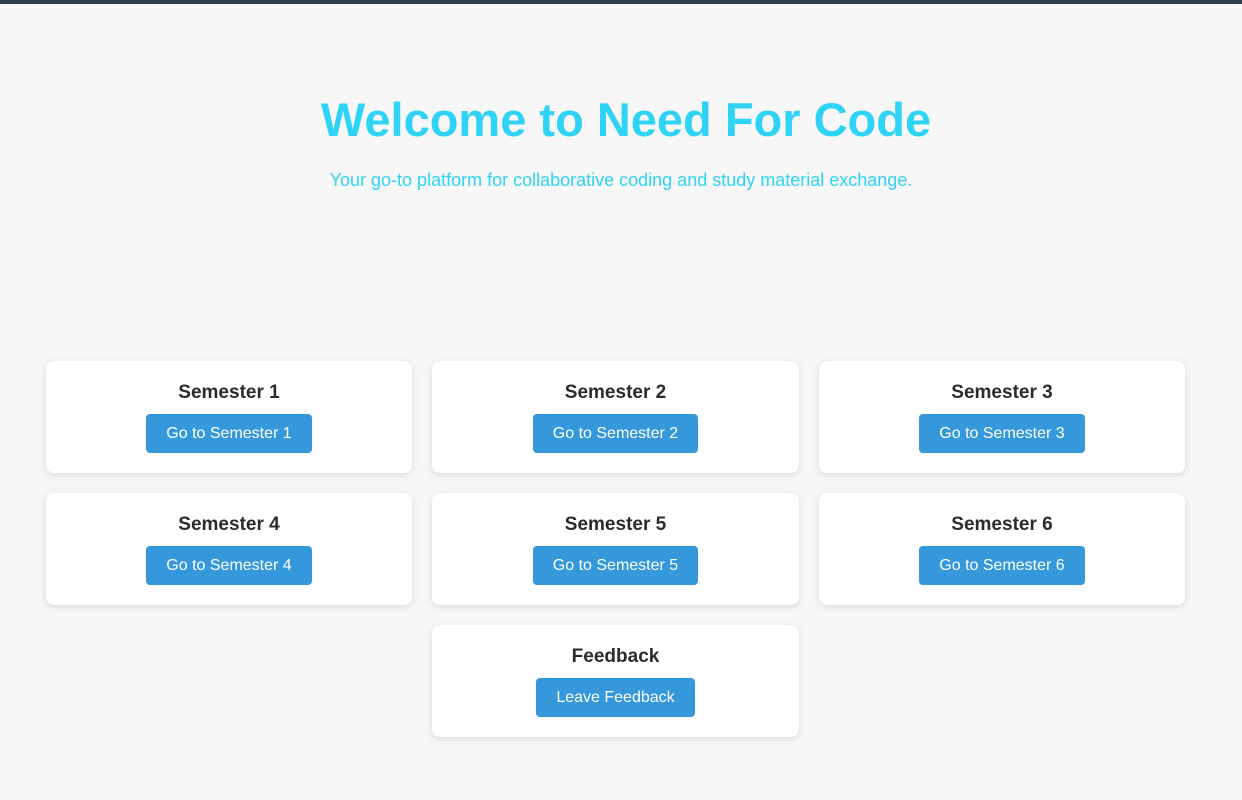  I want to click on card-semester-5: Semester 5 Go to Semester 5, so click(615, 549).